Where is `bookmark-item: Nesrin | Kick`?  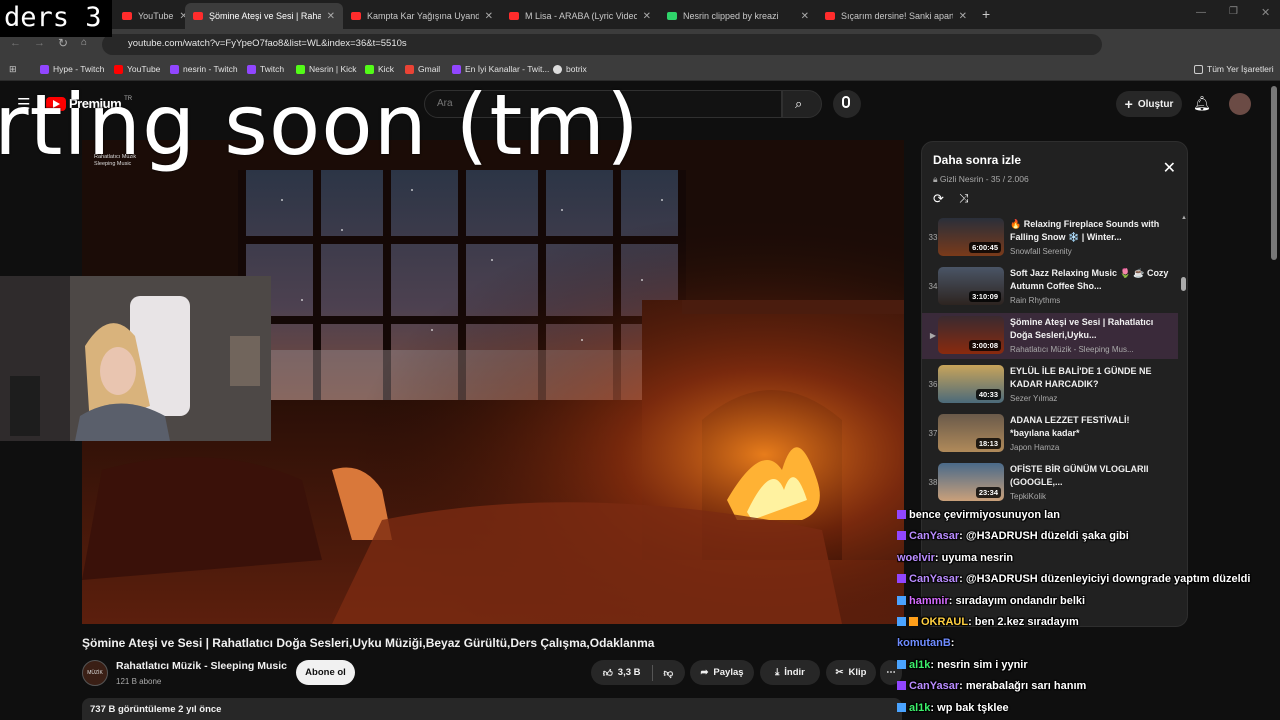 bookmark-item: Nesrin | Kick is located at coordinates (326, 69).